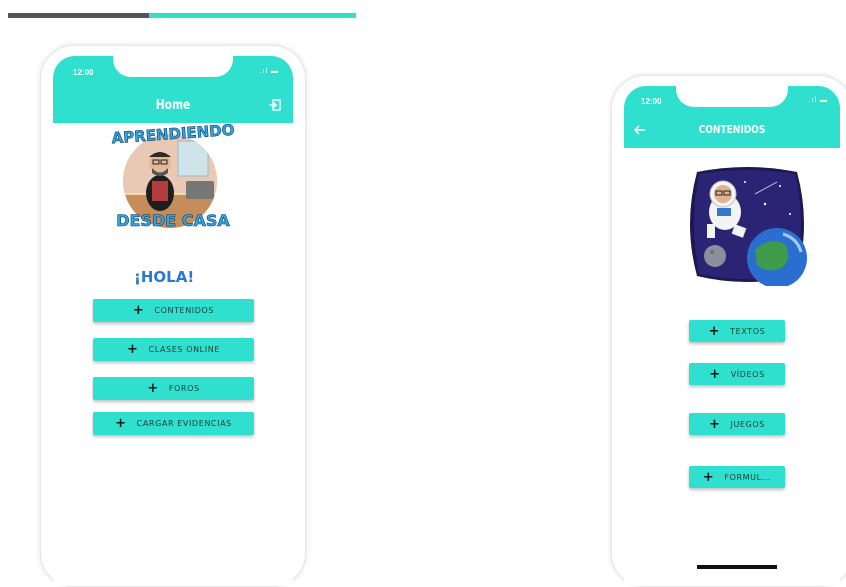 This screenshot has height=587, width=846. I want to click on button-label: CARGAR EVIDENCIAS, so click(184, 423).